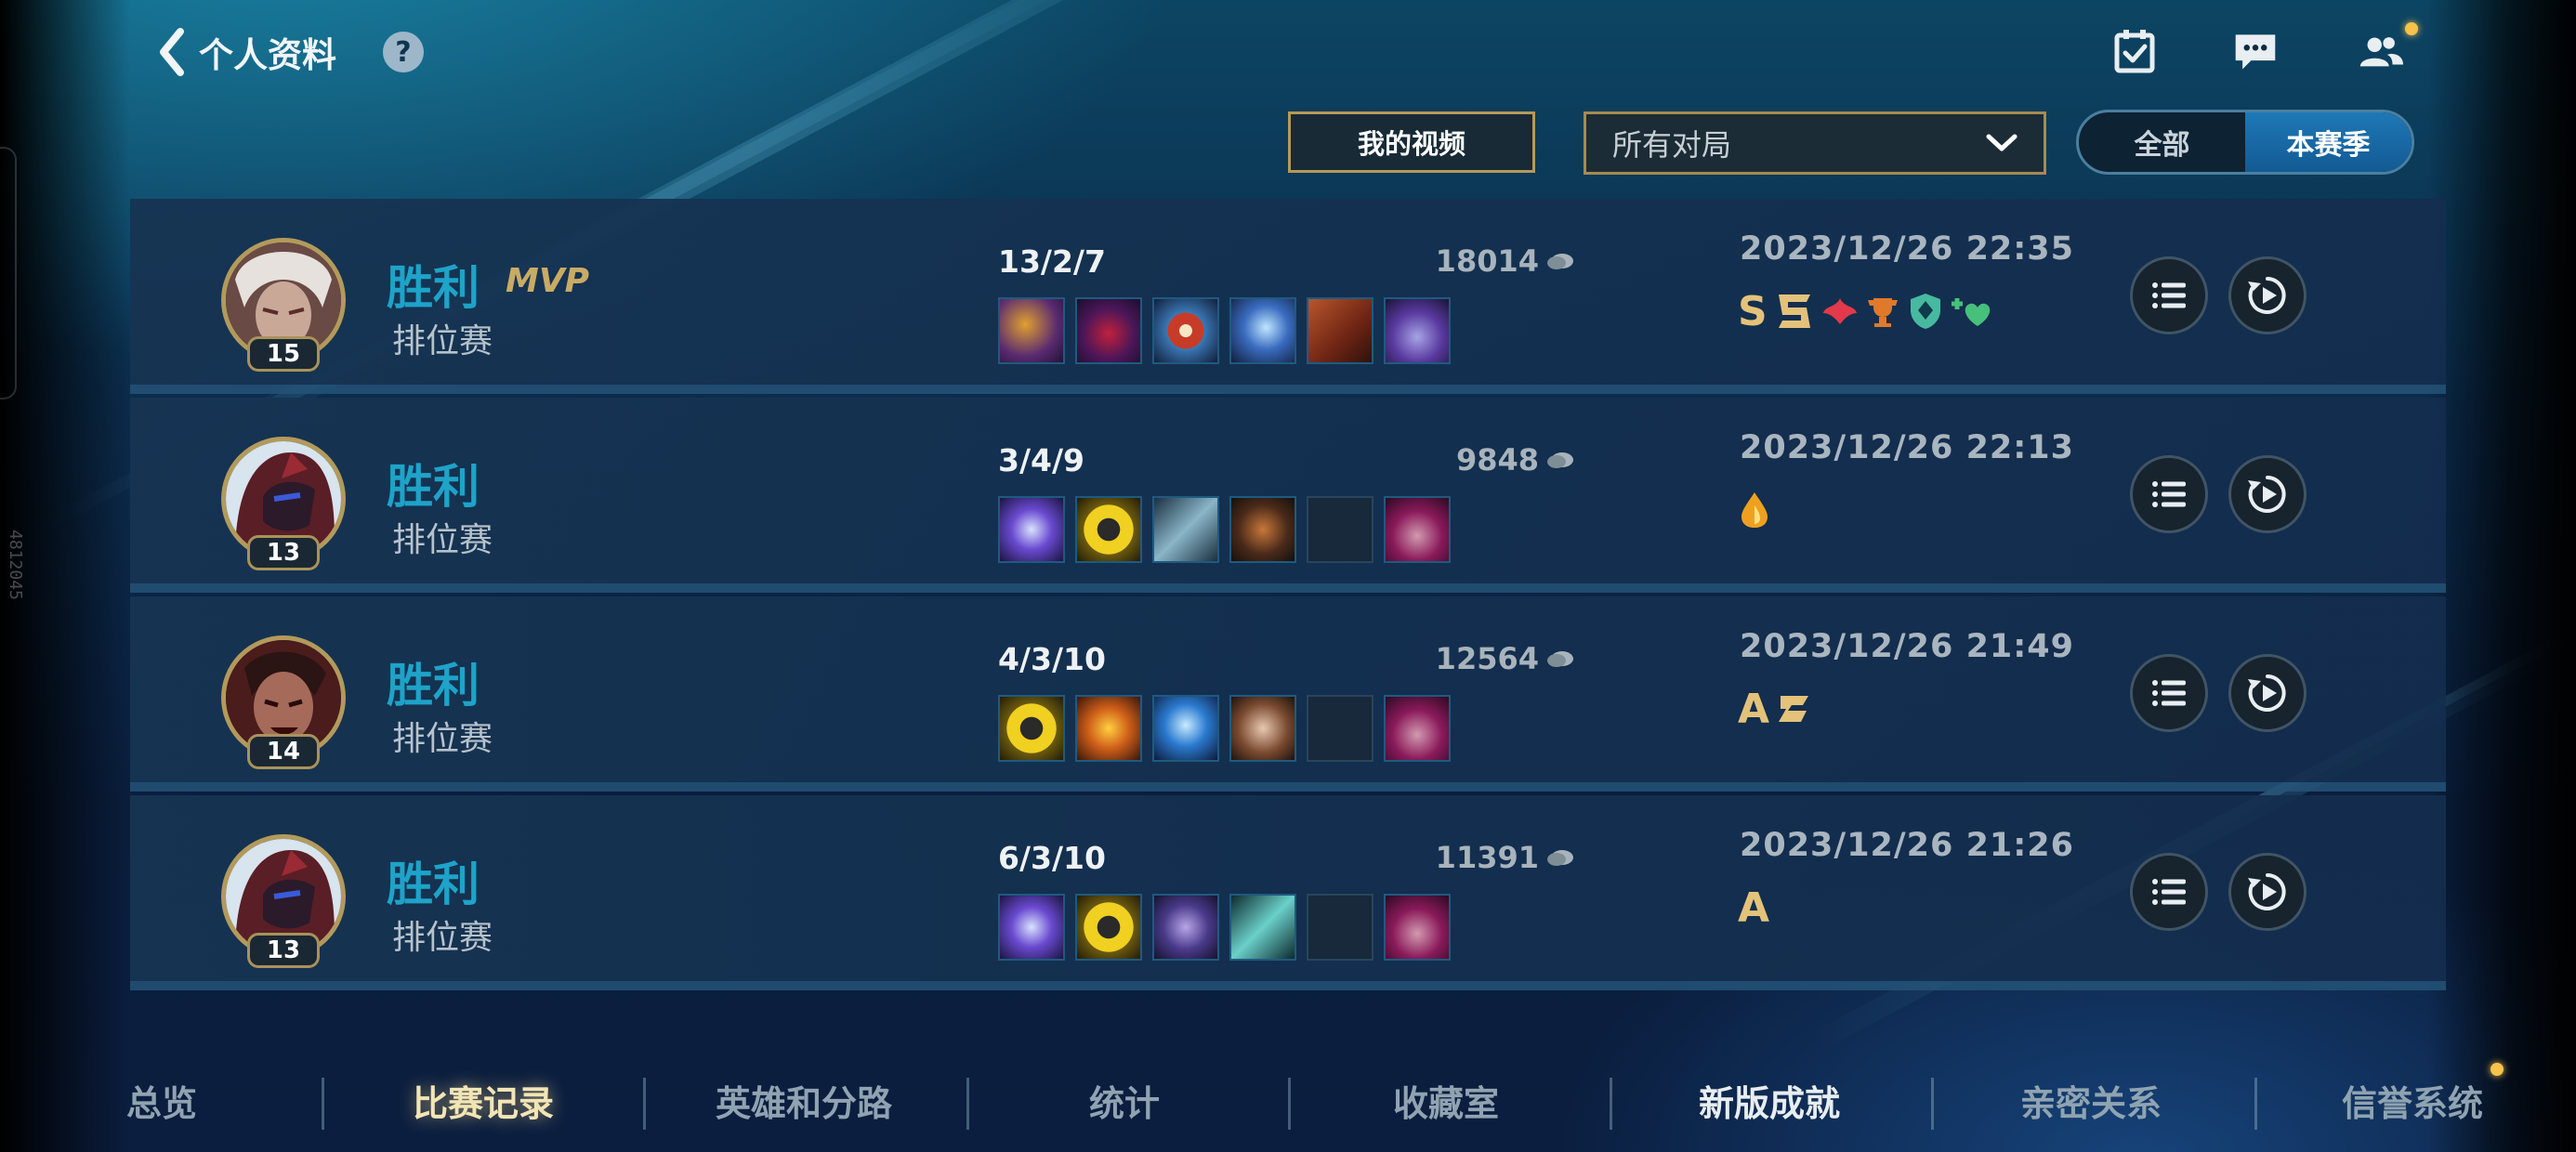 The image size is (2576, 1152). I want to click on tab-statistics: 统计, so click(1124, 1100).